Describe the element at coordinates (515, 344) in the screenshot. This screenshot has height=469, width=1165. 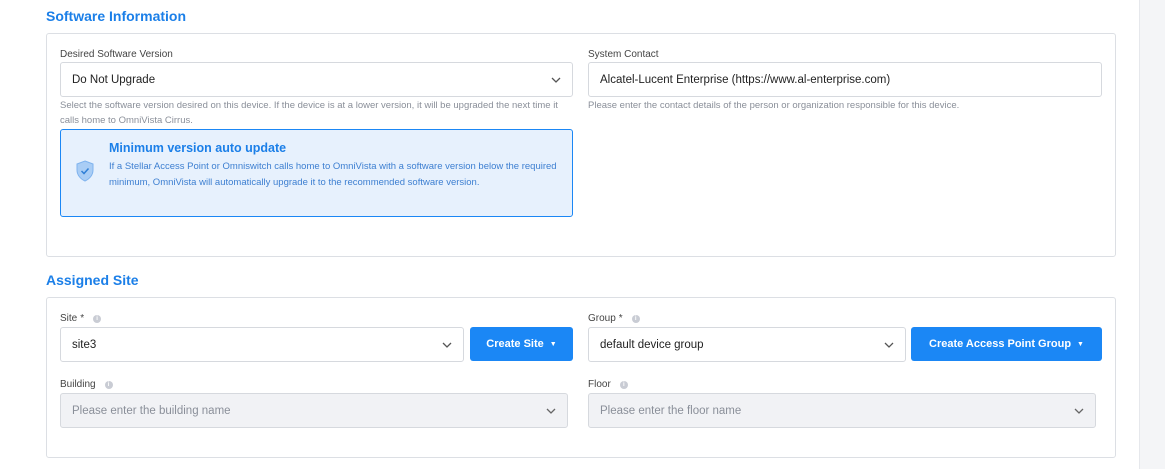
I see `create-site-label: Create Site` at that location.